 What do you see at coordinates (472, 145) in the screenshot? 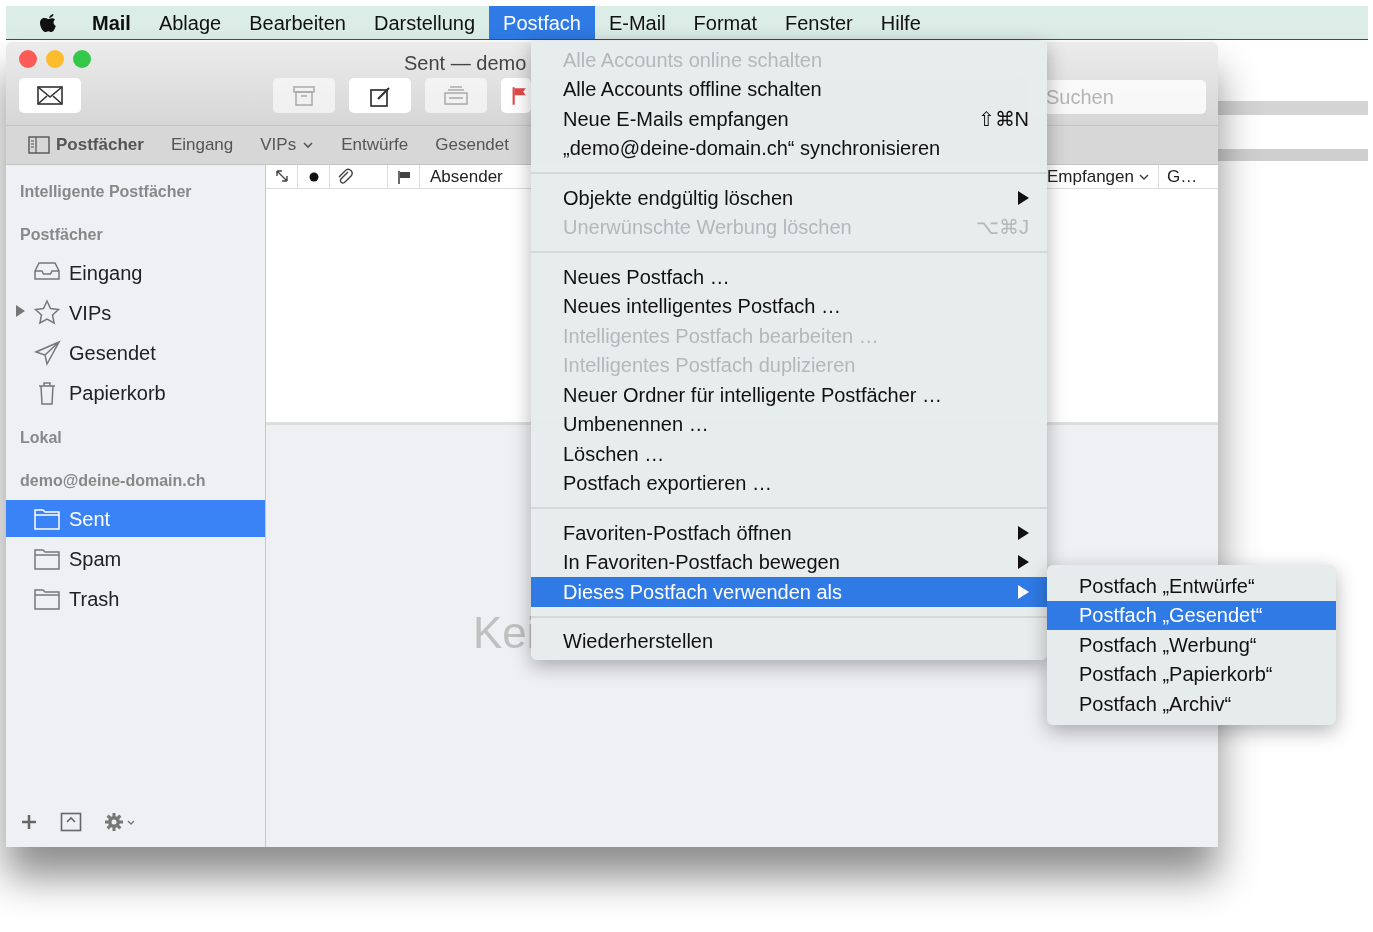
I see `favorites-bar-item: Gesendet` at bounding box center [472, 145].